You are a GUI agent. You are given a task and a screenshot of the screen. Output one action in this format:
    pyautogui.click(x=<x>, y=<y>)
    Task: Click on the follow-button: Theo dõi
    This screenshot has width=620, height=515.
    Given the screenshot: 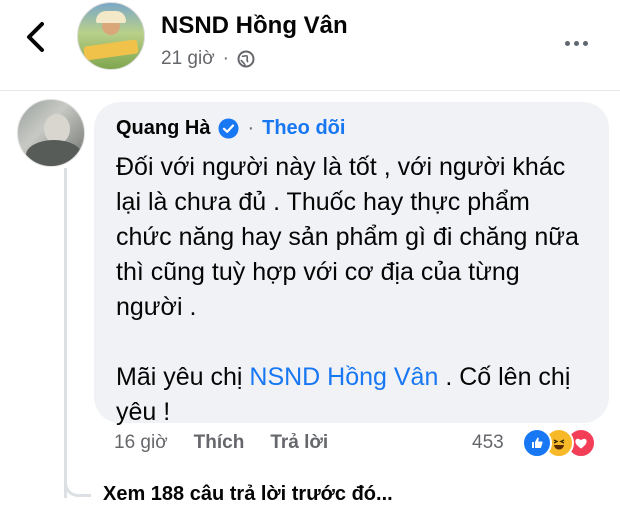 What is the action you would take?
    pyautogui.click(x=303, y=128)
    